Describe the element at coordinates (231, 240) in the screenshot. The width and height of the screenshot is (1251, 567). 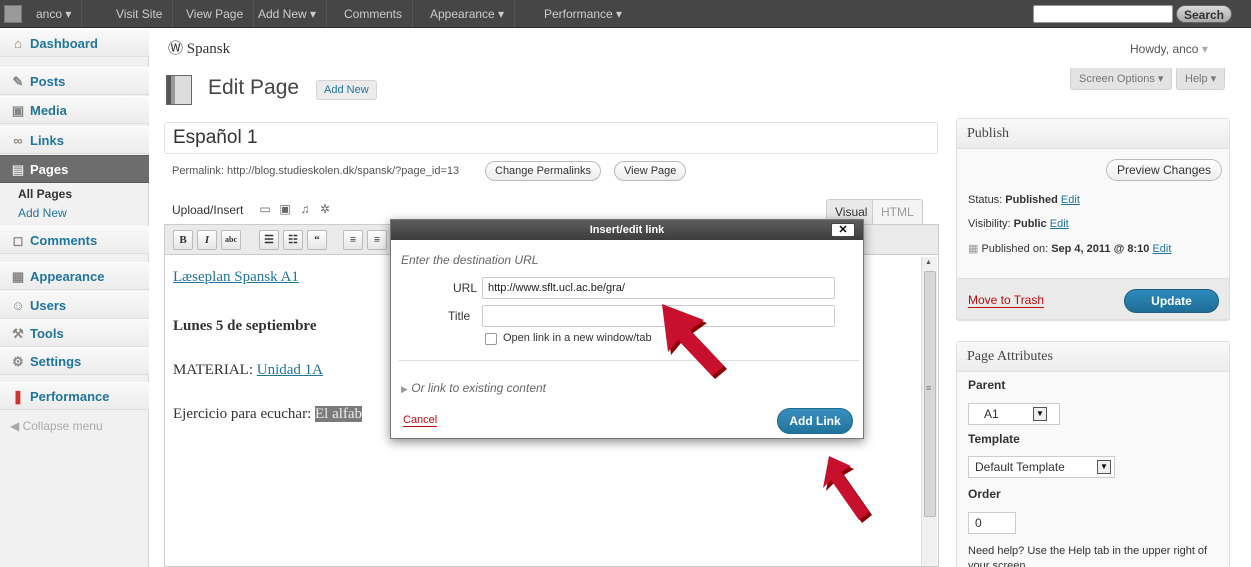
I see `strikethrough-button: abc` at that location.